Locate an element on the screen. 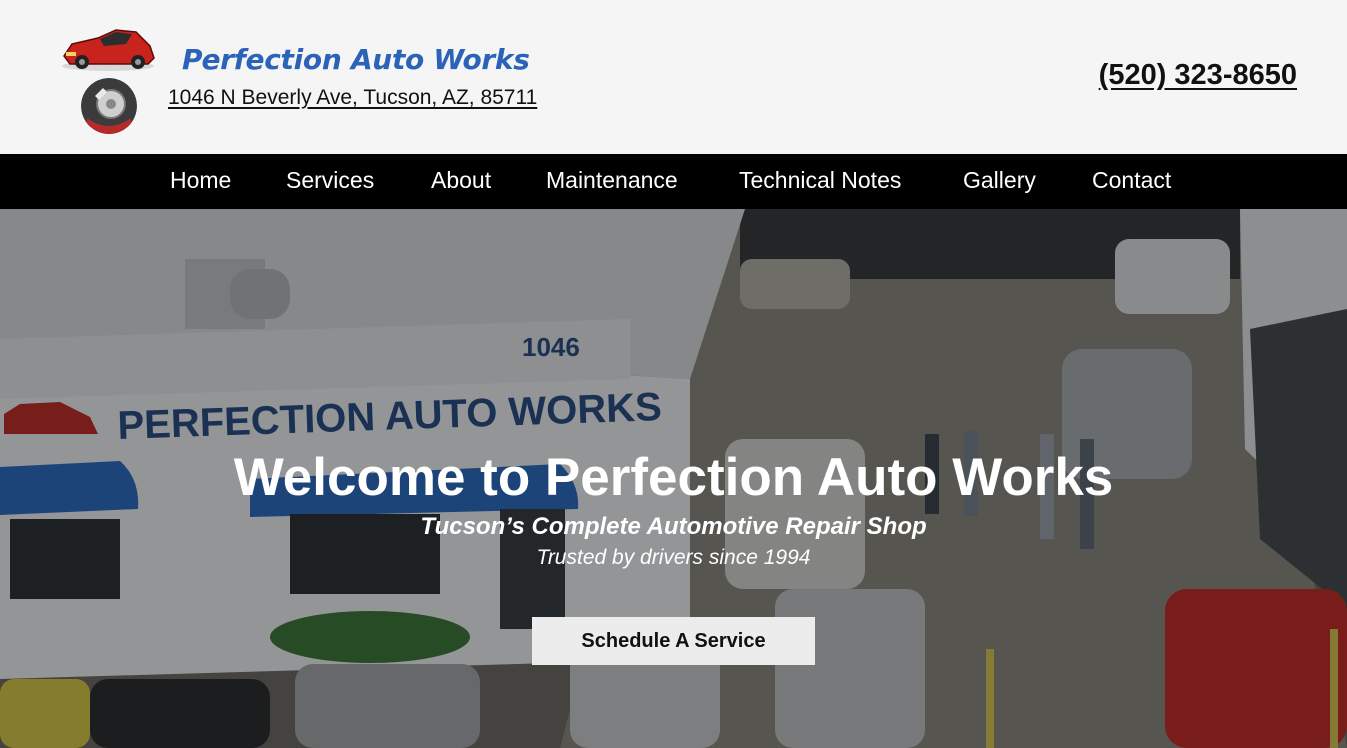  nav-home: Home is located at coordinates (200, 180).